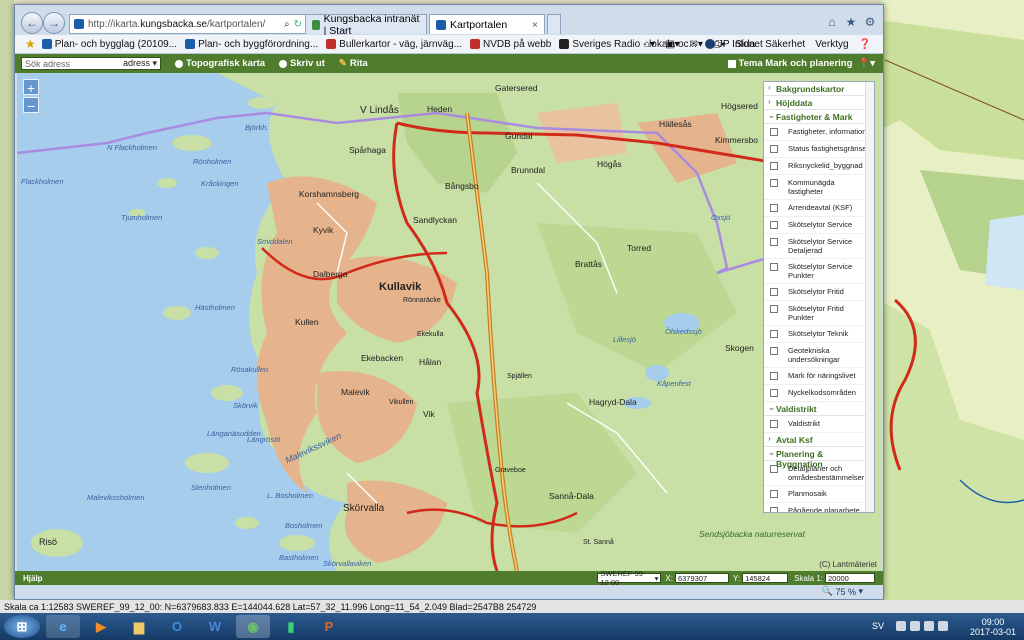 The image size is (1024, 640). I want to click on layer-item: Kommunägda fastigheter, so click(819, 187).